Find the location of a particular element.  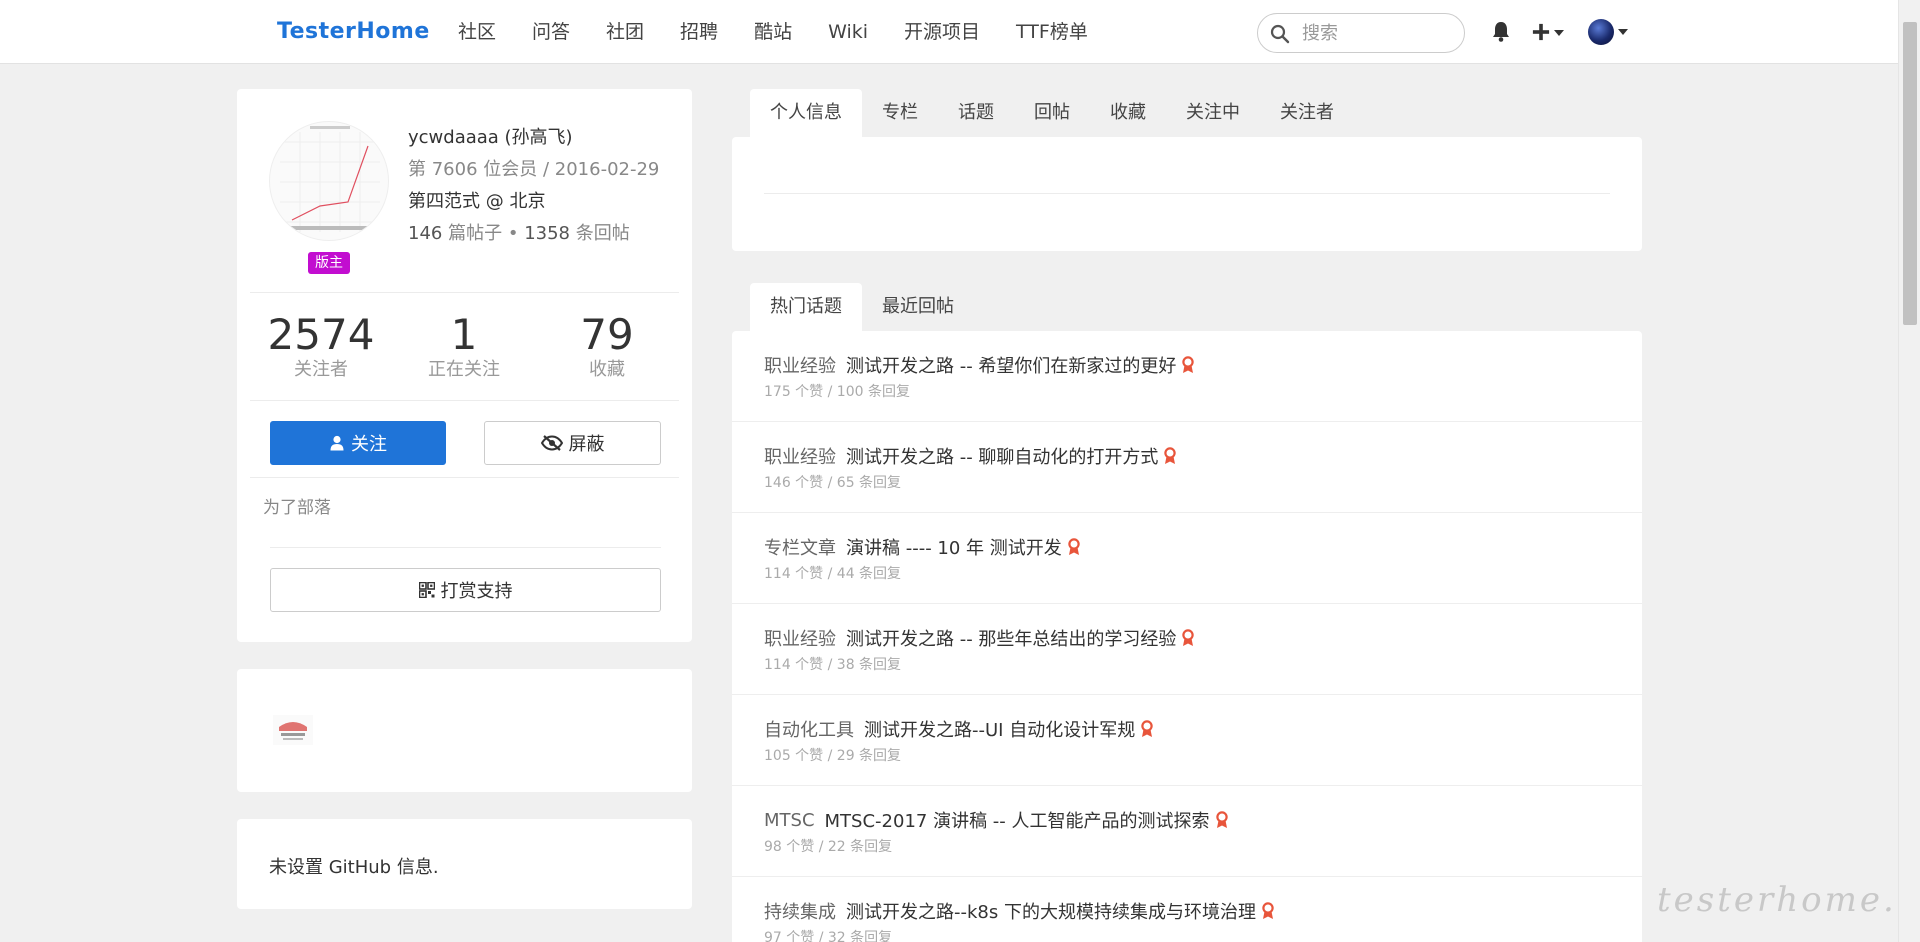

topic-node: MTSC is located at coordinates (789, 820).